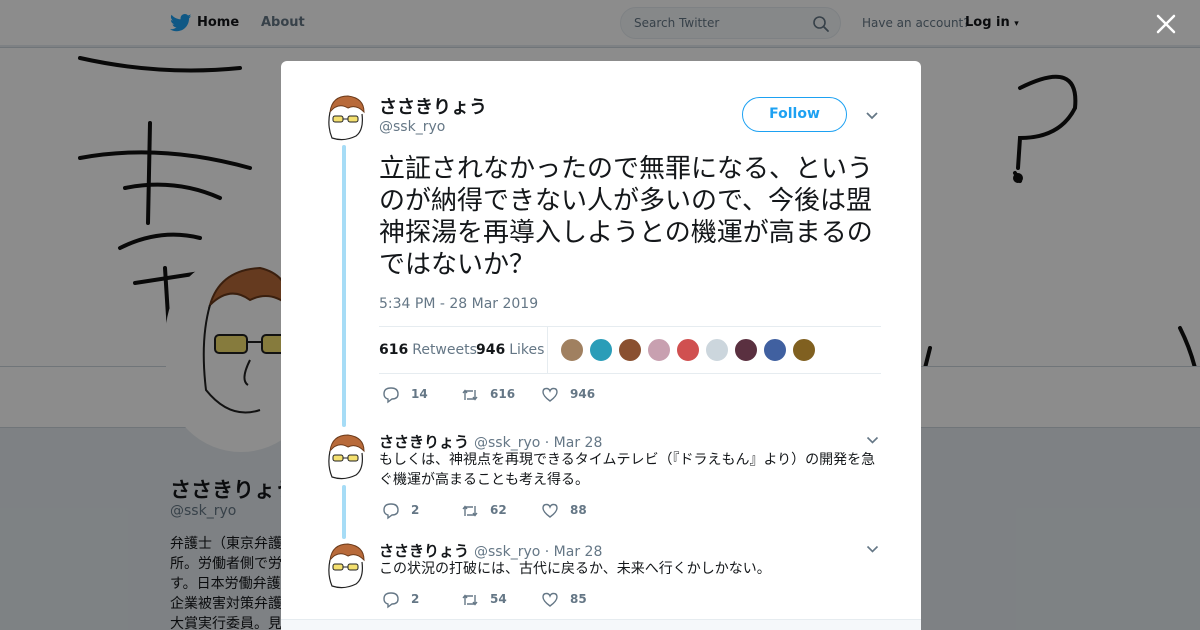 Image resolution: width=1200 pixels, height=630 pixels. What do you see at coordinates (491, 350) in the screenshot?
I see `likes-count: 946` at bounding box center [491, 350].